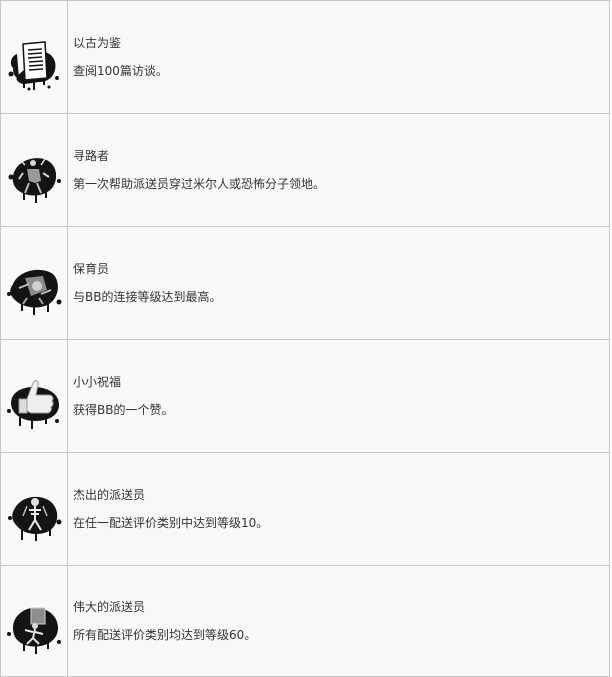 Image resolution: width=612 pixels, height=677 pixels. I want to click on pathfinder-figure-icon, so click(34, 176).